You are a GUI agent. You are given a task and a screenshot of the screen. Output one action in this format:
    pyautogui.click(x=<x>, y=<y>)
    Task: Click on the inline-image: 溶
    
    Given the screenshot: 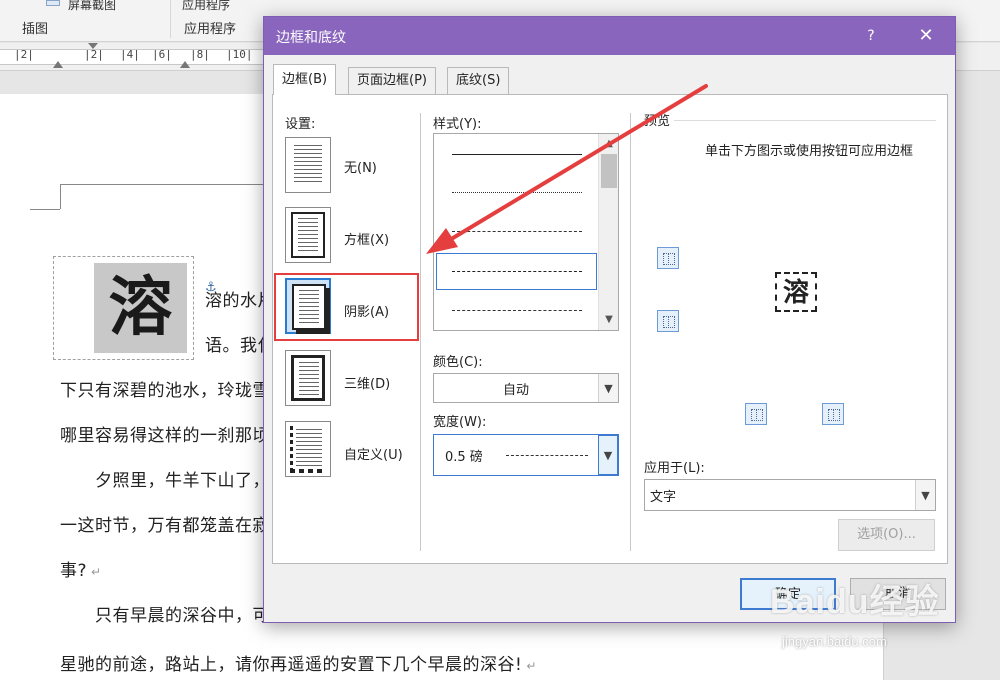 What is the action you would take?
    pyautogui.click(x=140, y=308)
    